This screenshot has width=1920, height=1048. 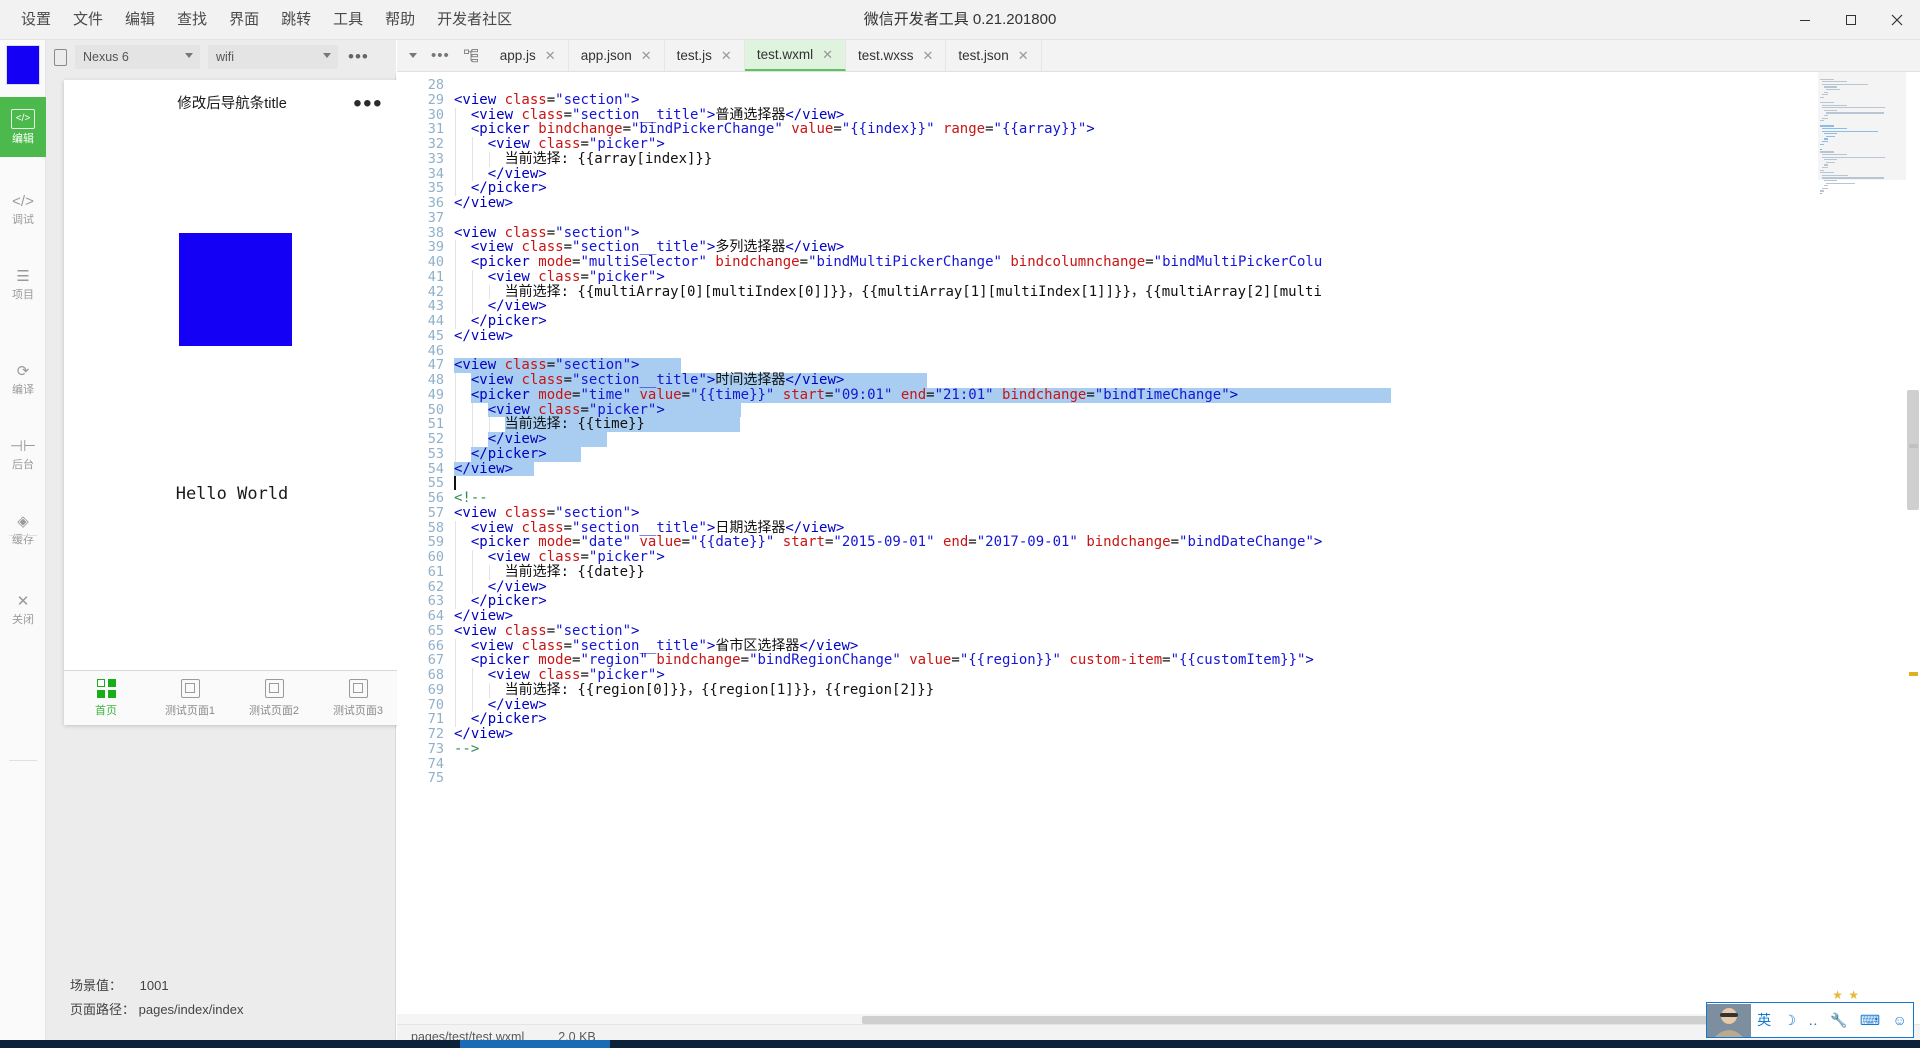 What do you see at coordinates (1790, 1020) in the screenshot?
I see `moon-icon: ☽` at bounding box center [1790, 1020].